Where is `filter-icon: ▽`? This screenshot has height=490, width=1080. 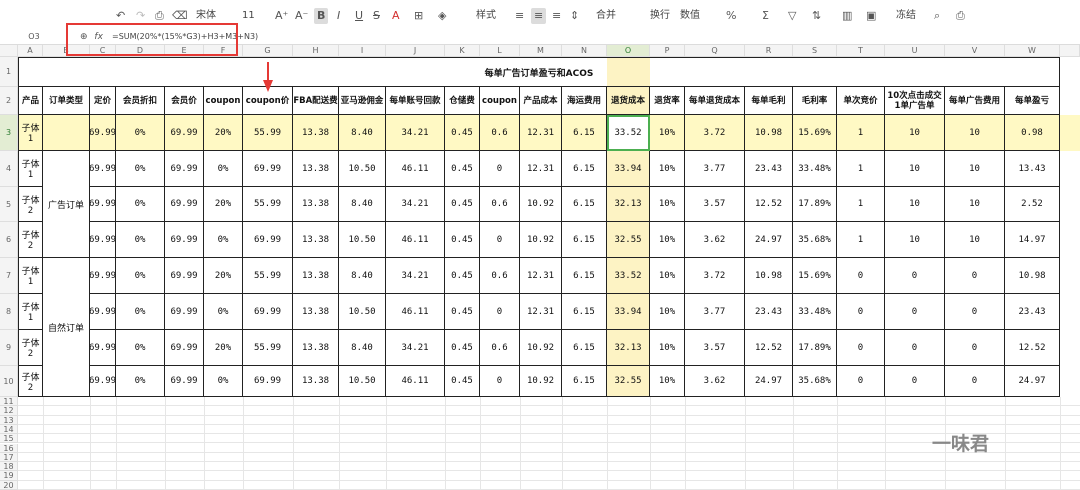
filter-icon: ▽ is located at coordinates (792, 16).